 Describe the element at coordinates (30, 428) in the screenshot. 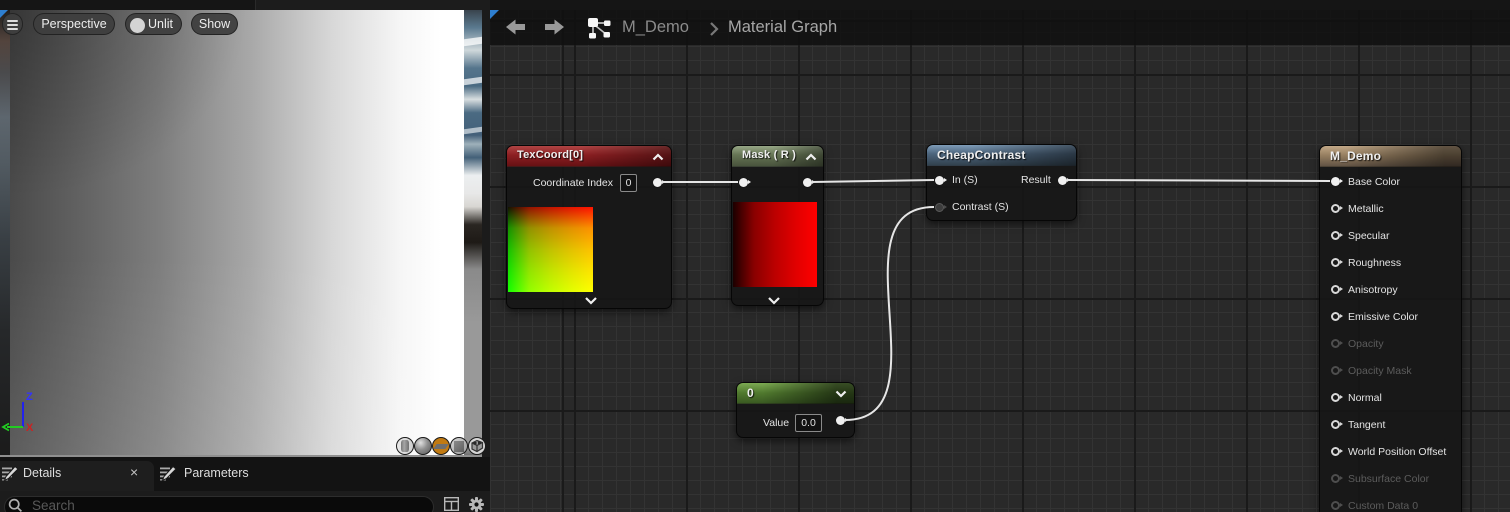

I see `svg-text: X` at that location.